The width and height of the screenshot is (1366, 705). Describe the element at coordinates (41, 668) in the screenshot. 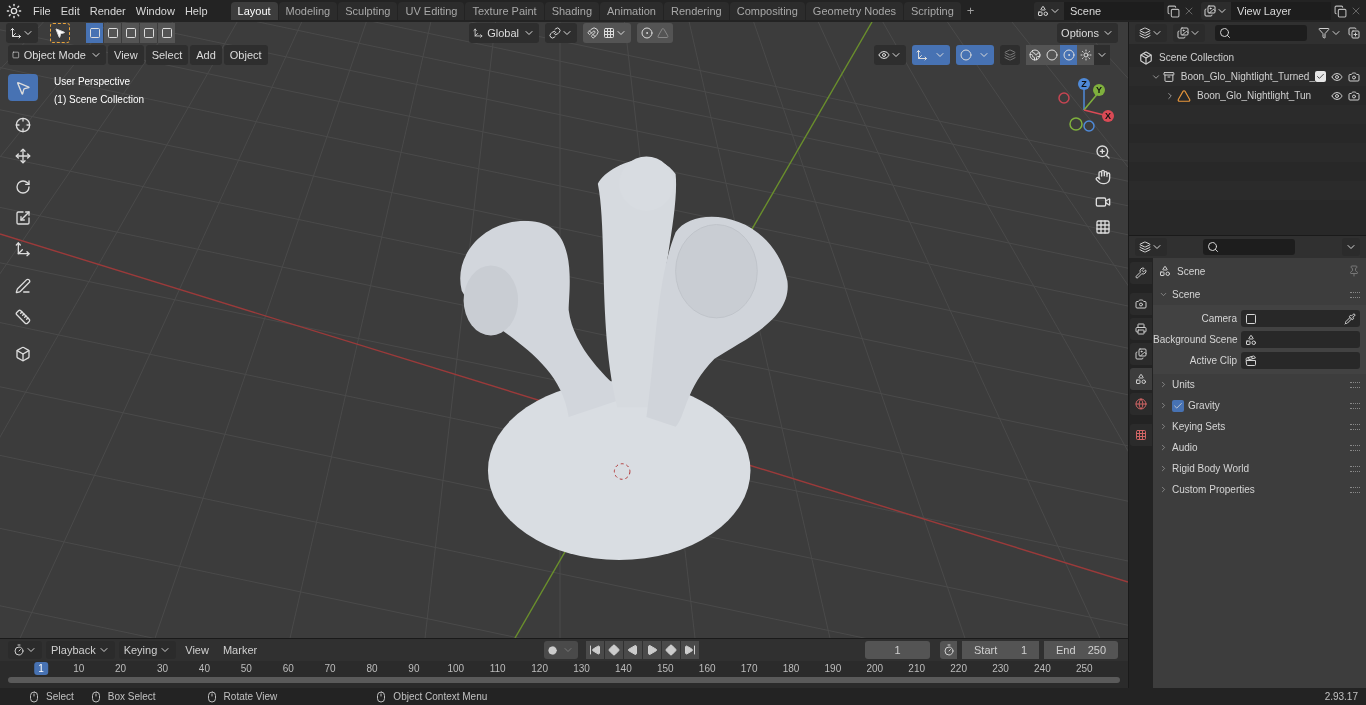

I see `frame-number: 1` at that location.